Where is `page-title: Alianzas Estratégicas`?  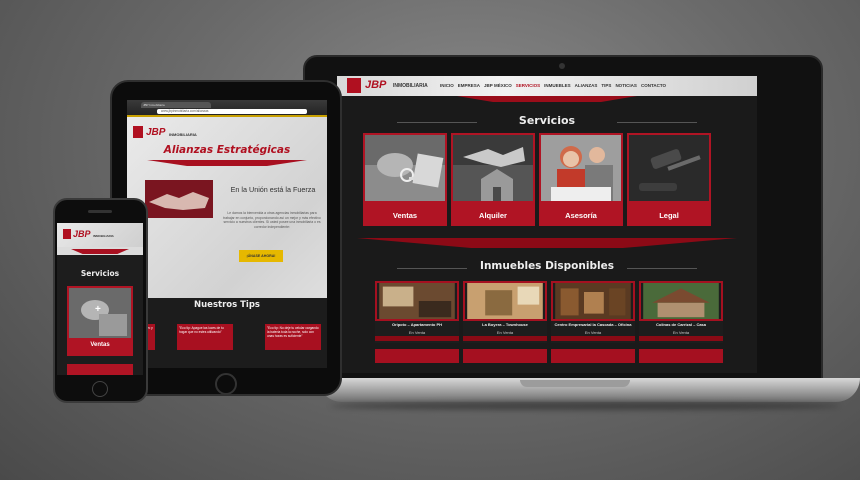 page-title: Alianzas Estratégicas is located at coordinates (227, 150).